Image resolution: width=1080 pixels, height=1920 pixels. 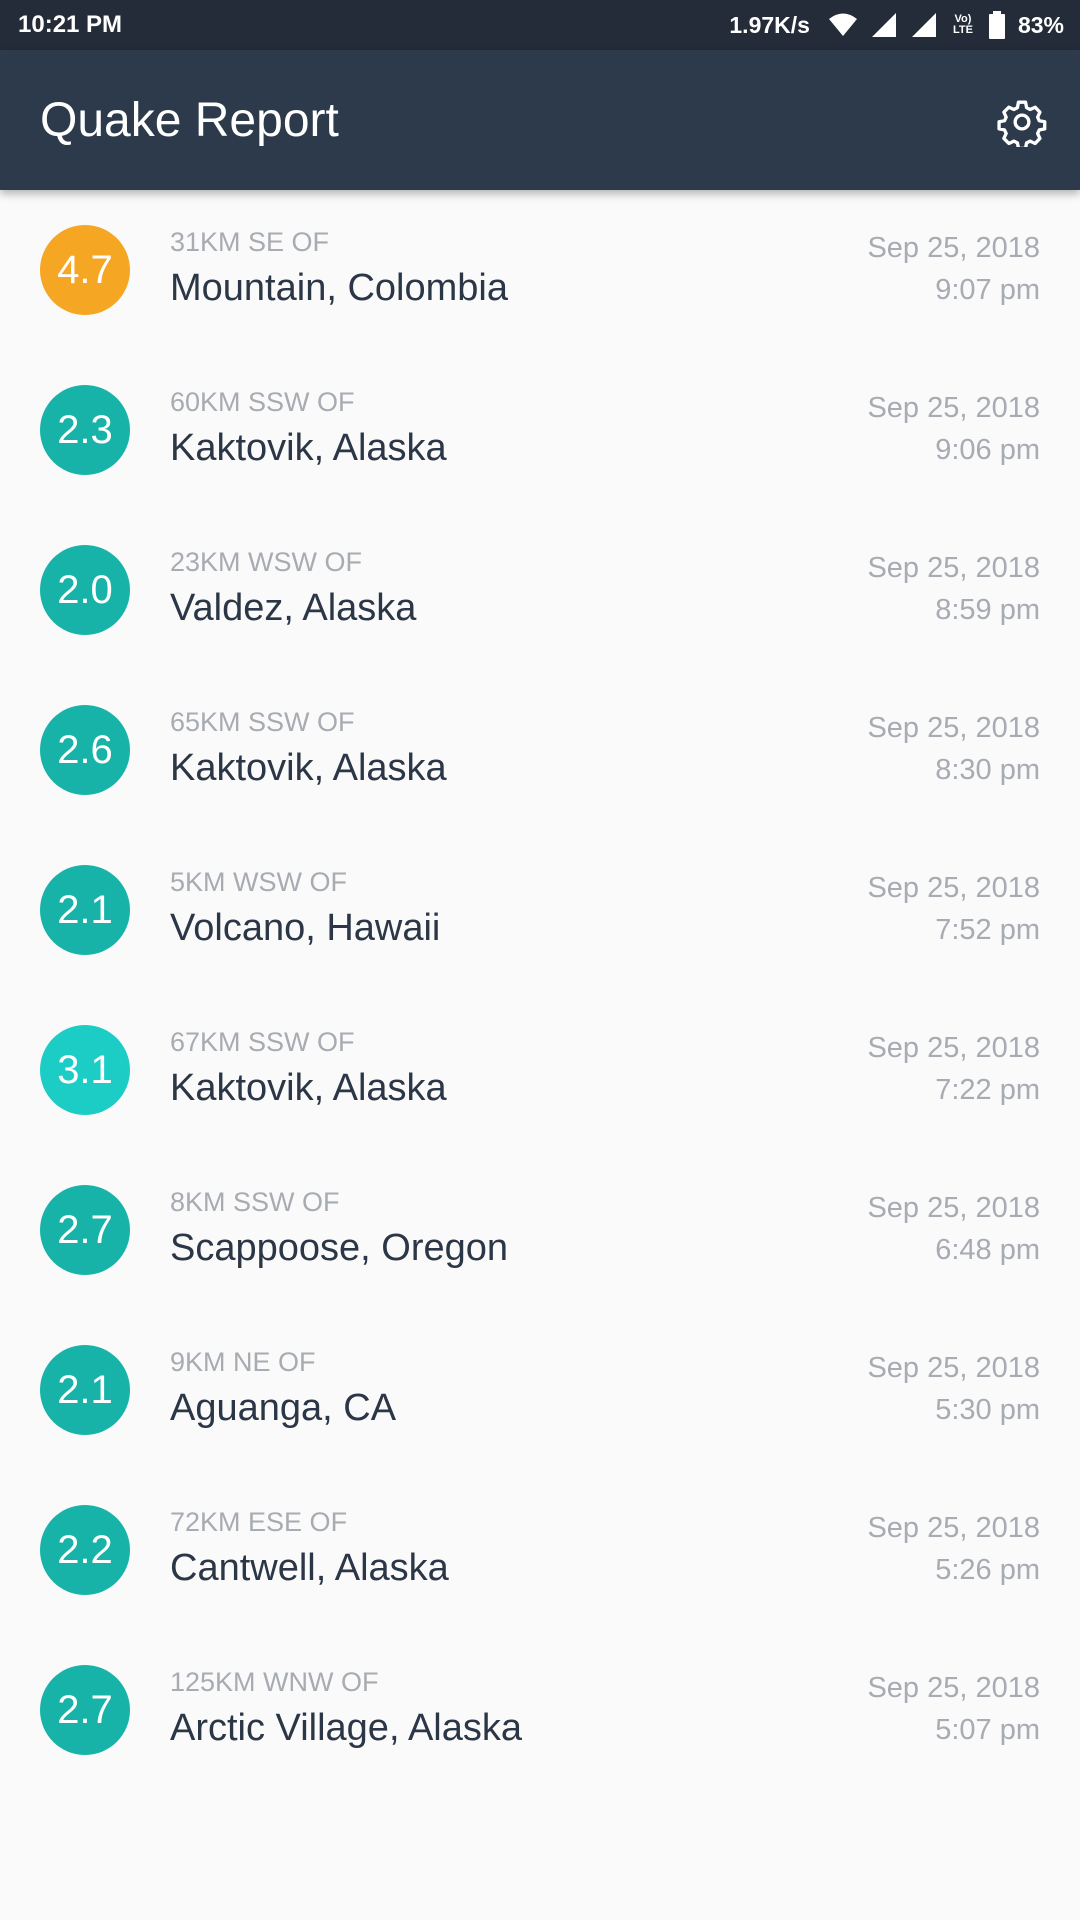 What do you see at coordinates (987, 1410) in the screenshot?
I see `quake-time: 5:30 pm` at bounding box center [987, 1410].